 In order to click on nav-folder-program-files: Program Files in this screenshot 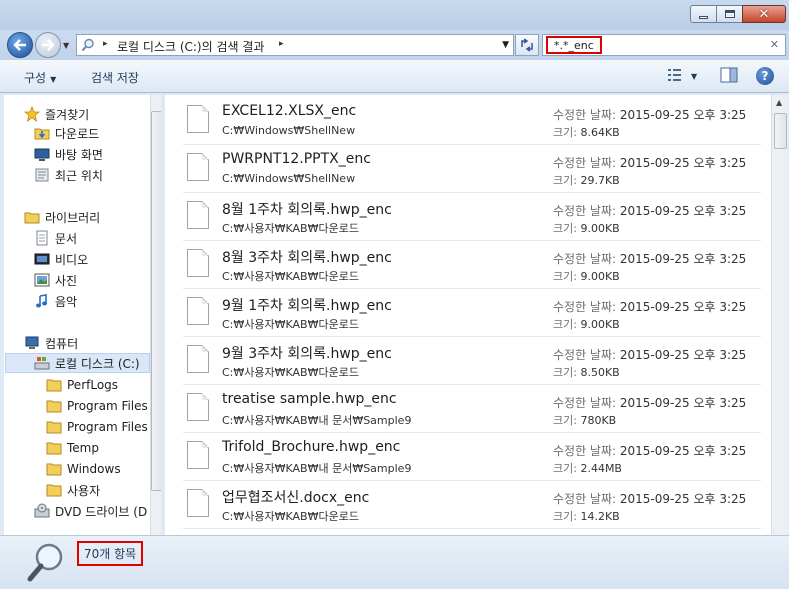, I will do `click(97, 406)`.